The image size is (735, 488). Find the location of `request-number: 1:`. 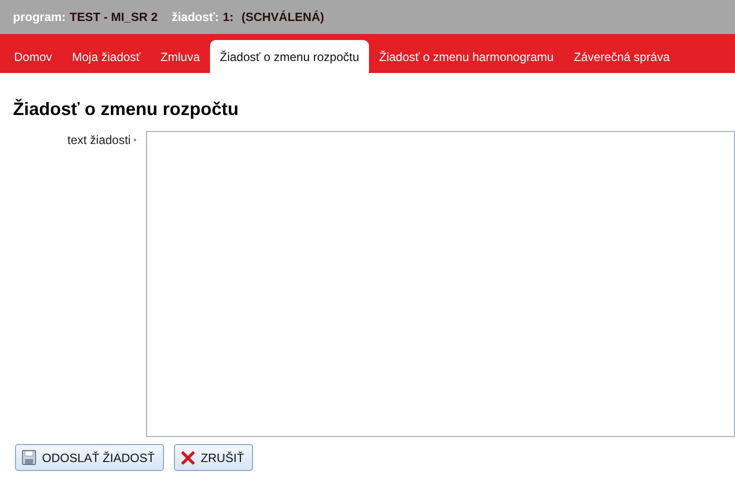

request-number: 1: is located at coordinates (228, 17).